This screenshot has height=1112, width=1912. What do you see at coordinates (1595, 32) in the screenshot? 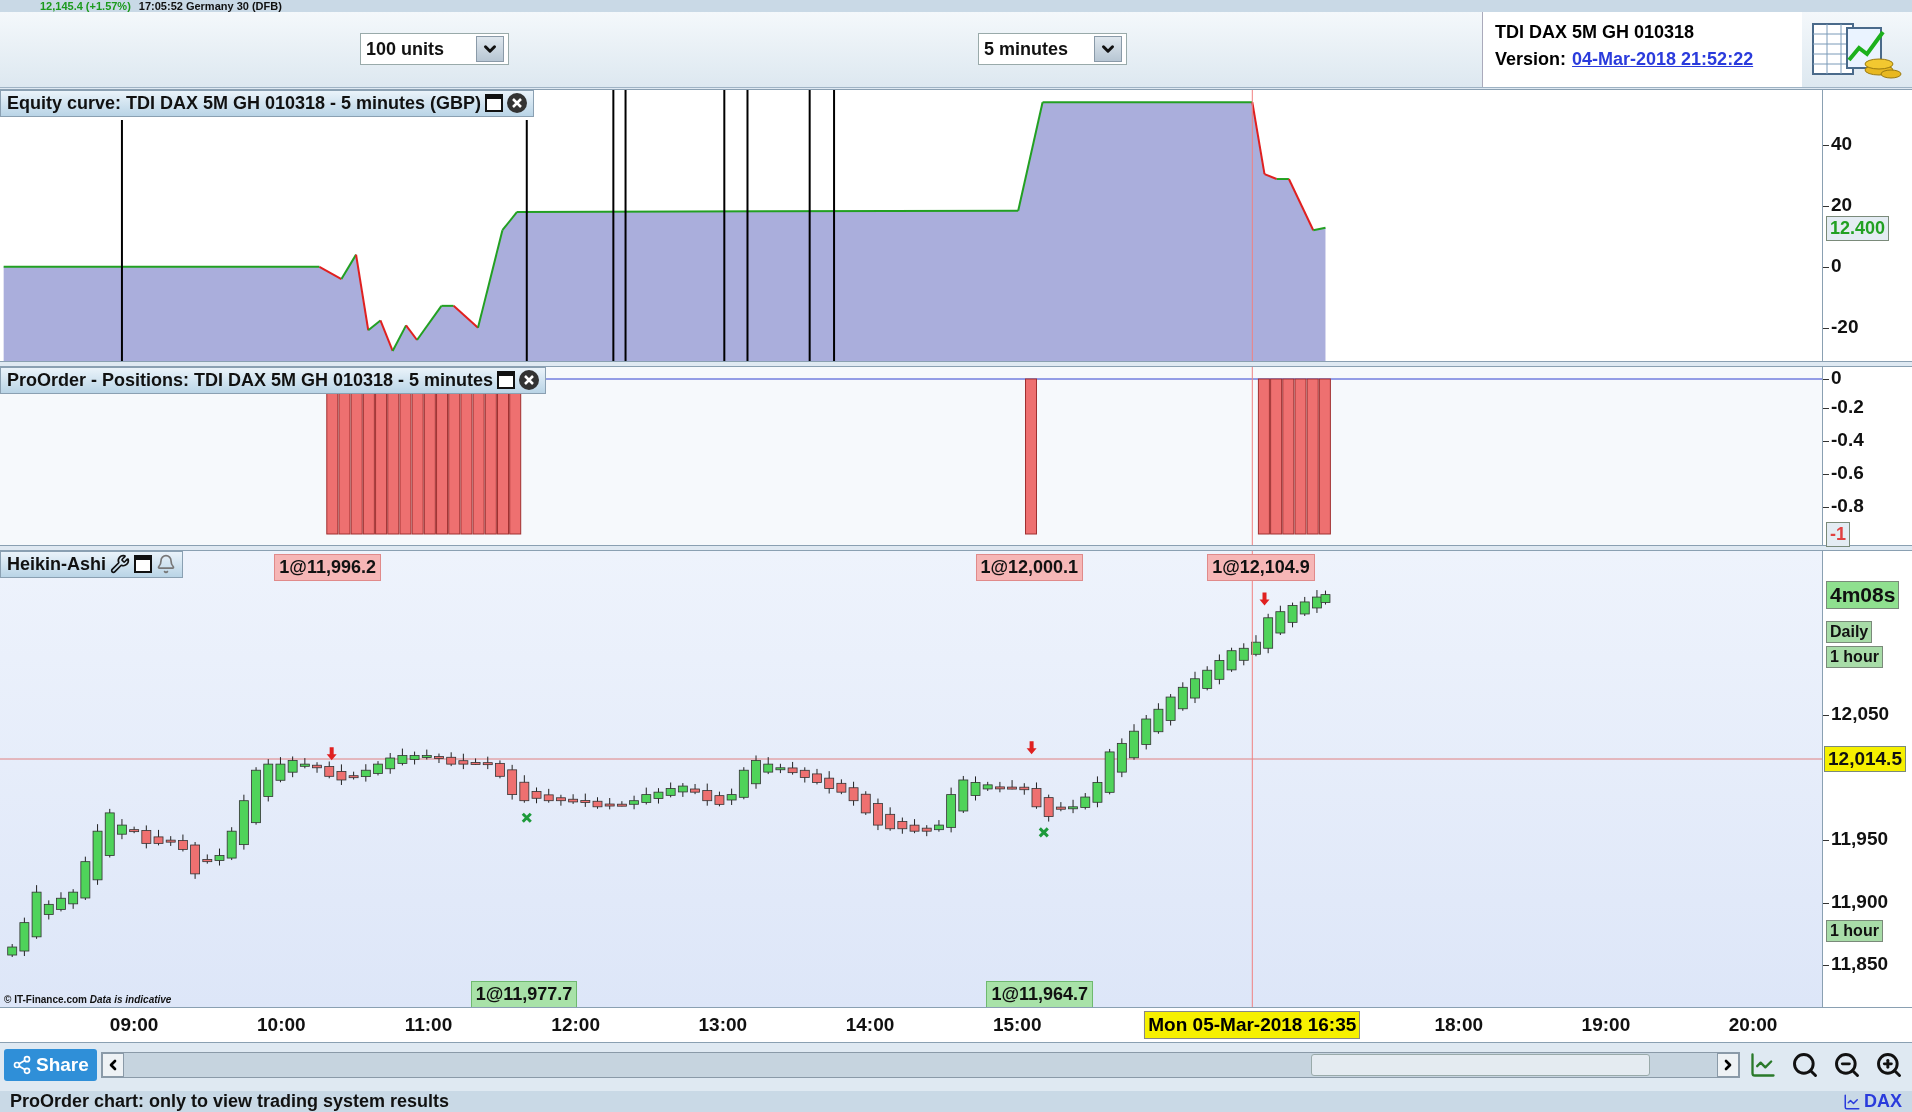
I see `system-name: TDI DAX 5M GH 010318` at bounding box center [1595, 32].